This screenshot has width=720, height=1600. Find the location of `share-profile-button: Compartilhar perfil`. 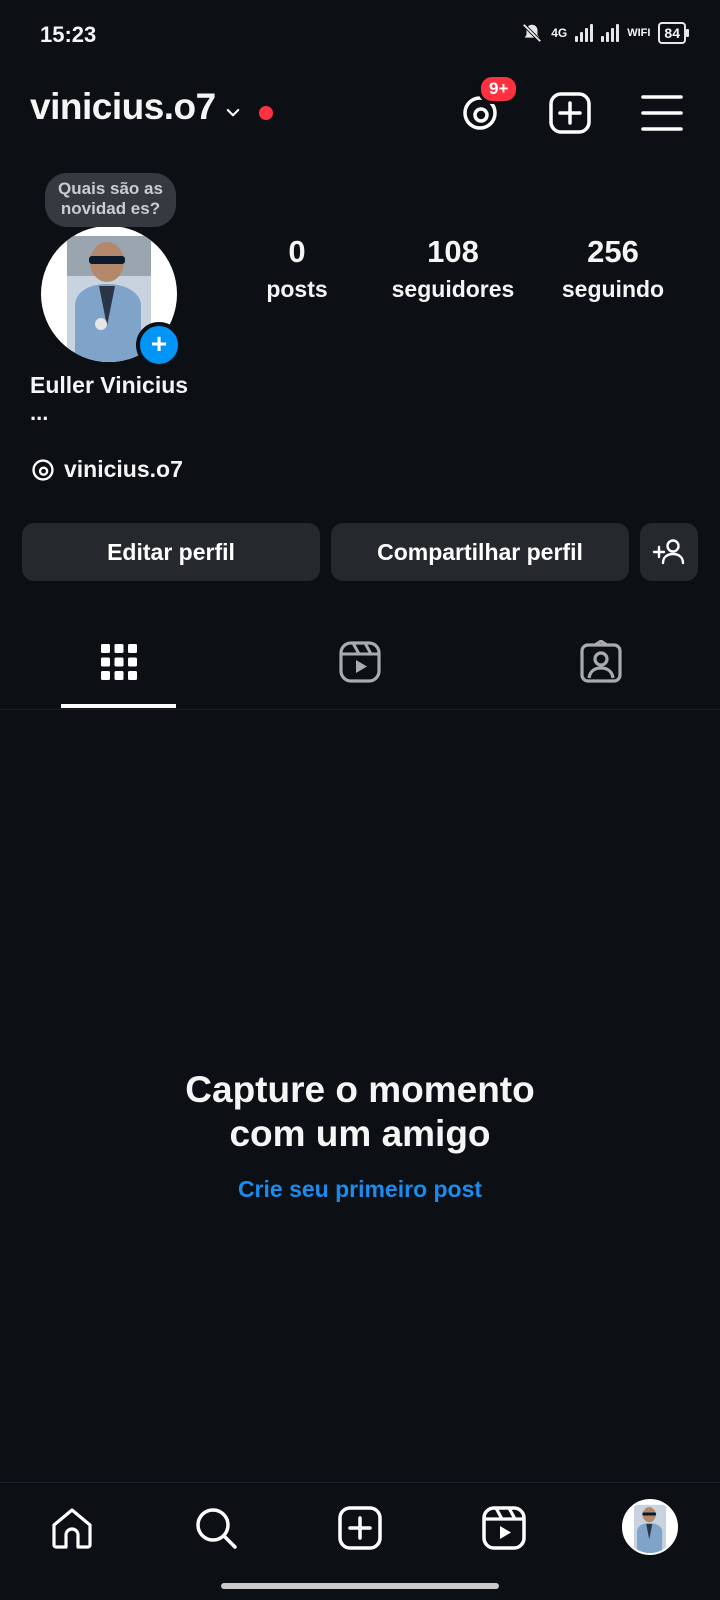

share-profile-button: Compartilhar perfil is located at coordinates (480, 552).